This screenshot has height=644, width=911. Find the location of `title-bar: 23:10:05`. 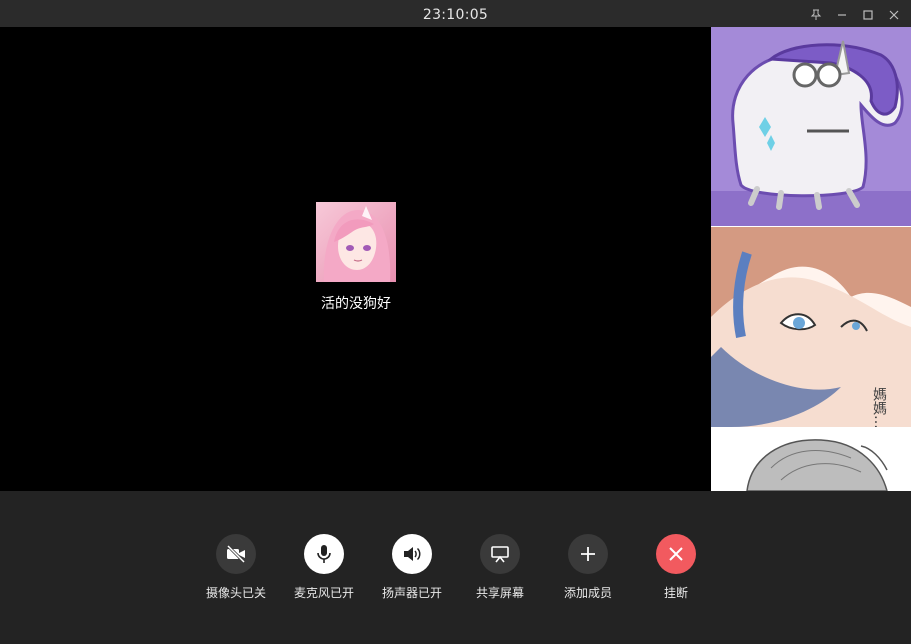

title-bar: 23:10:05 is located at coordinates (455, 14).